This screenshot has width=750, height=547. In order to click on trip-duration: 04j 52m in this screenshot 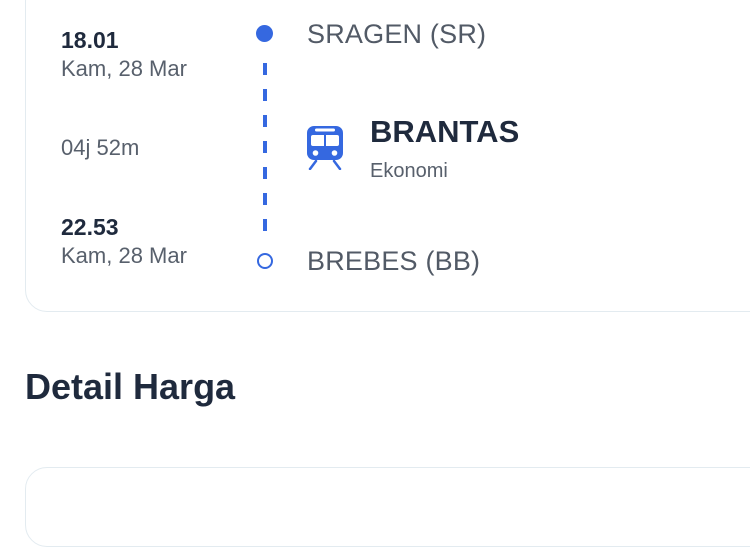, I will do `click(100, 147)`.